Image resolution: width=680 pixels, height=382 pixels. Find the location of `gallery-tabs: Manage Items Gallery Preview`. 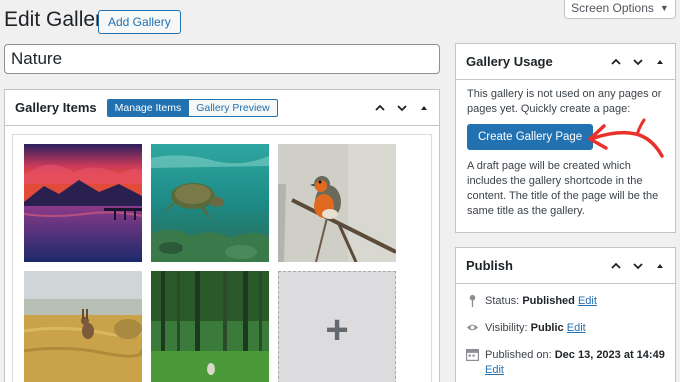

gallery-tabs: Manage Items Gallery Preview is located at coordinates (192, 107).